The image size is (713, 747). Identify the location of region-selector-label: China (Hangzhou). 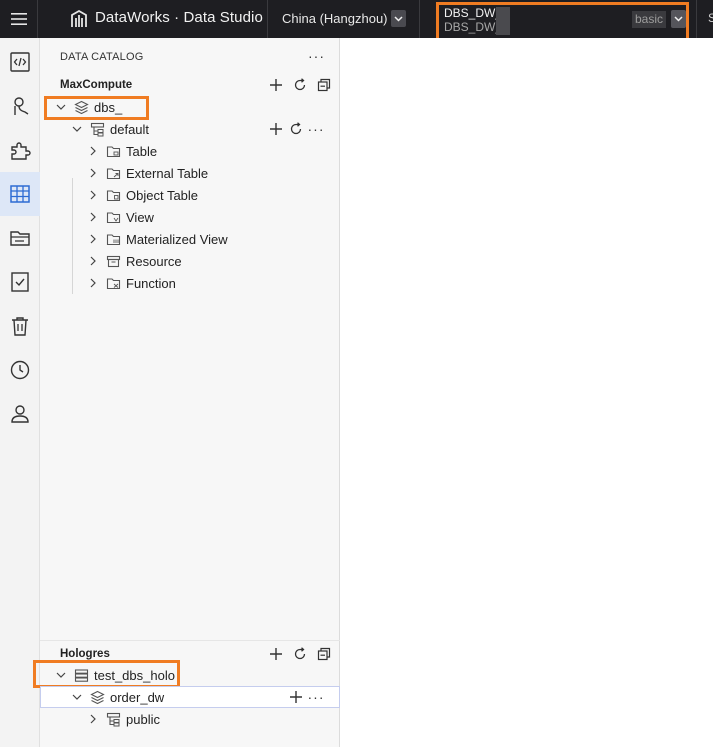
(335, 18).